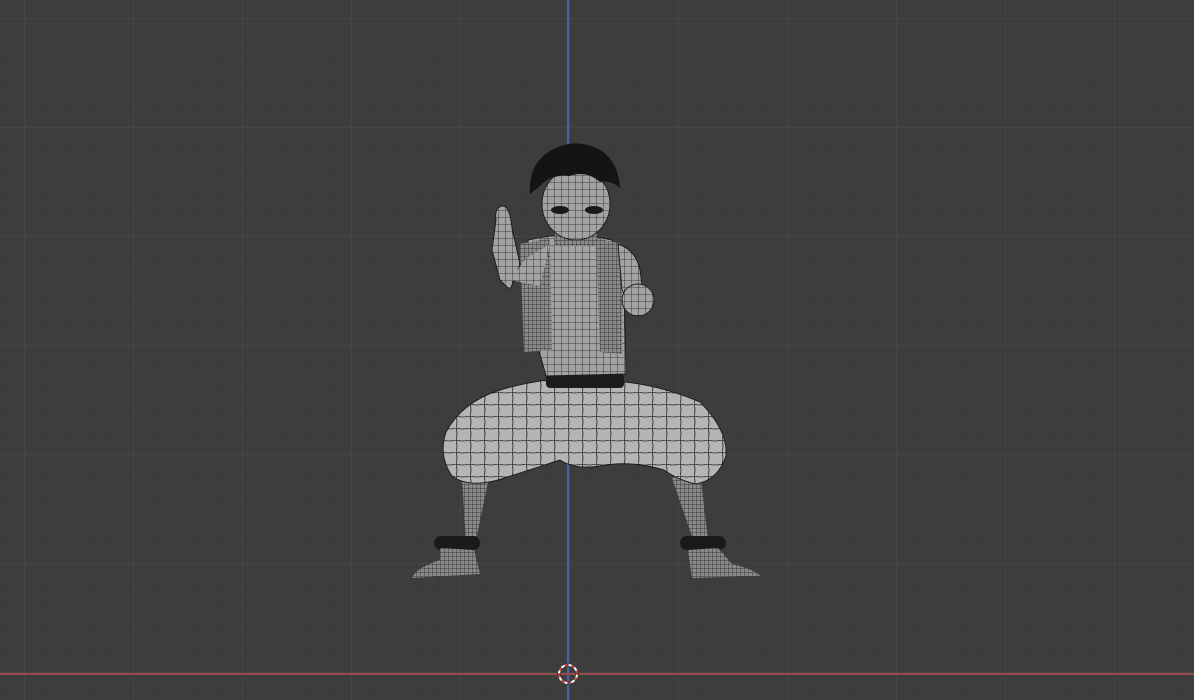 The image size is (1194, 700). Describe the element at coordinates (457, 543) in the screenshot. I see `left-ankle-band` at that location.